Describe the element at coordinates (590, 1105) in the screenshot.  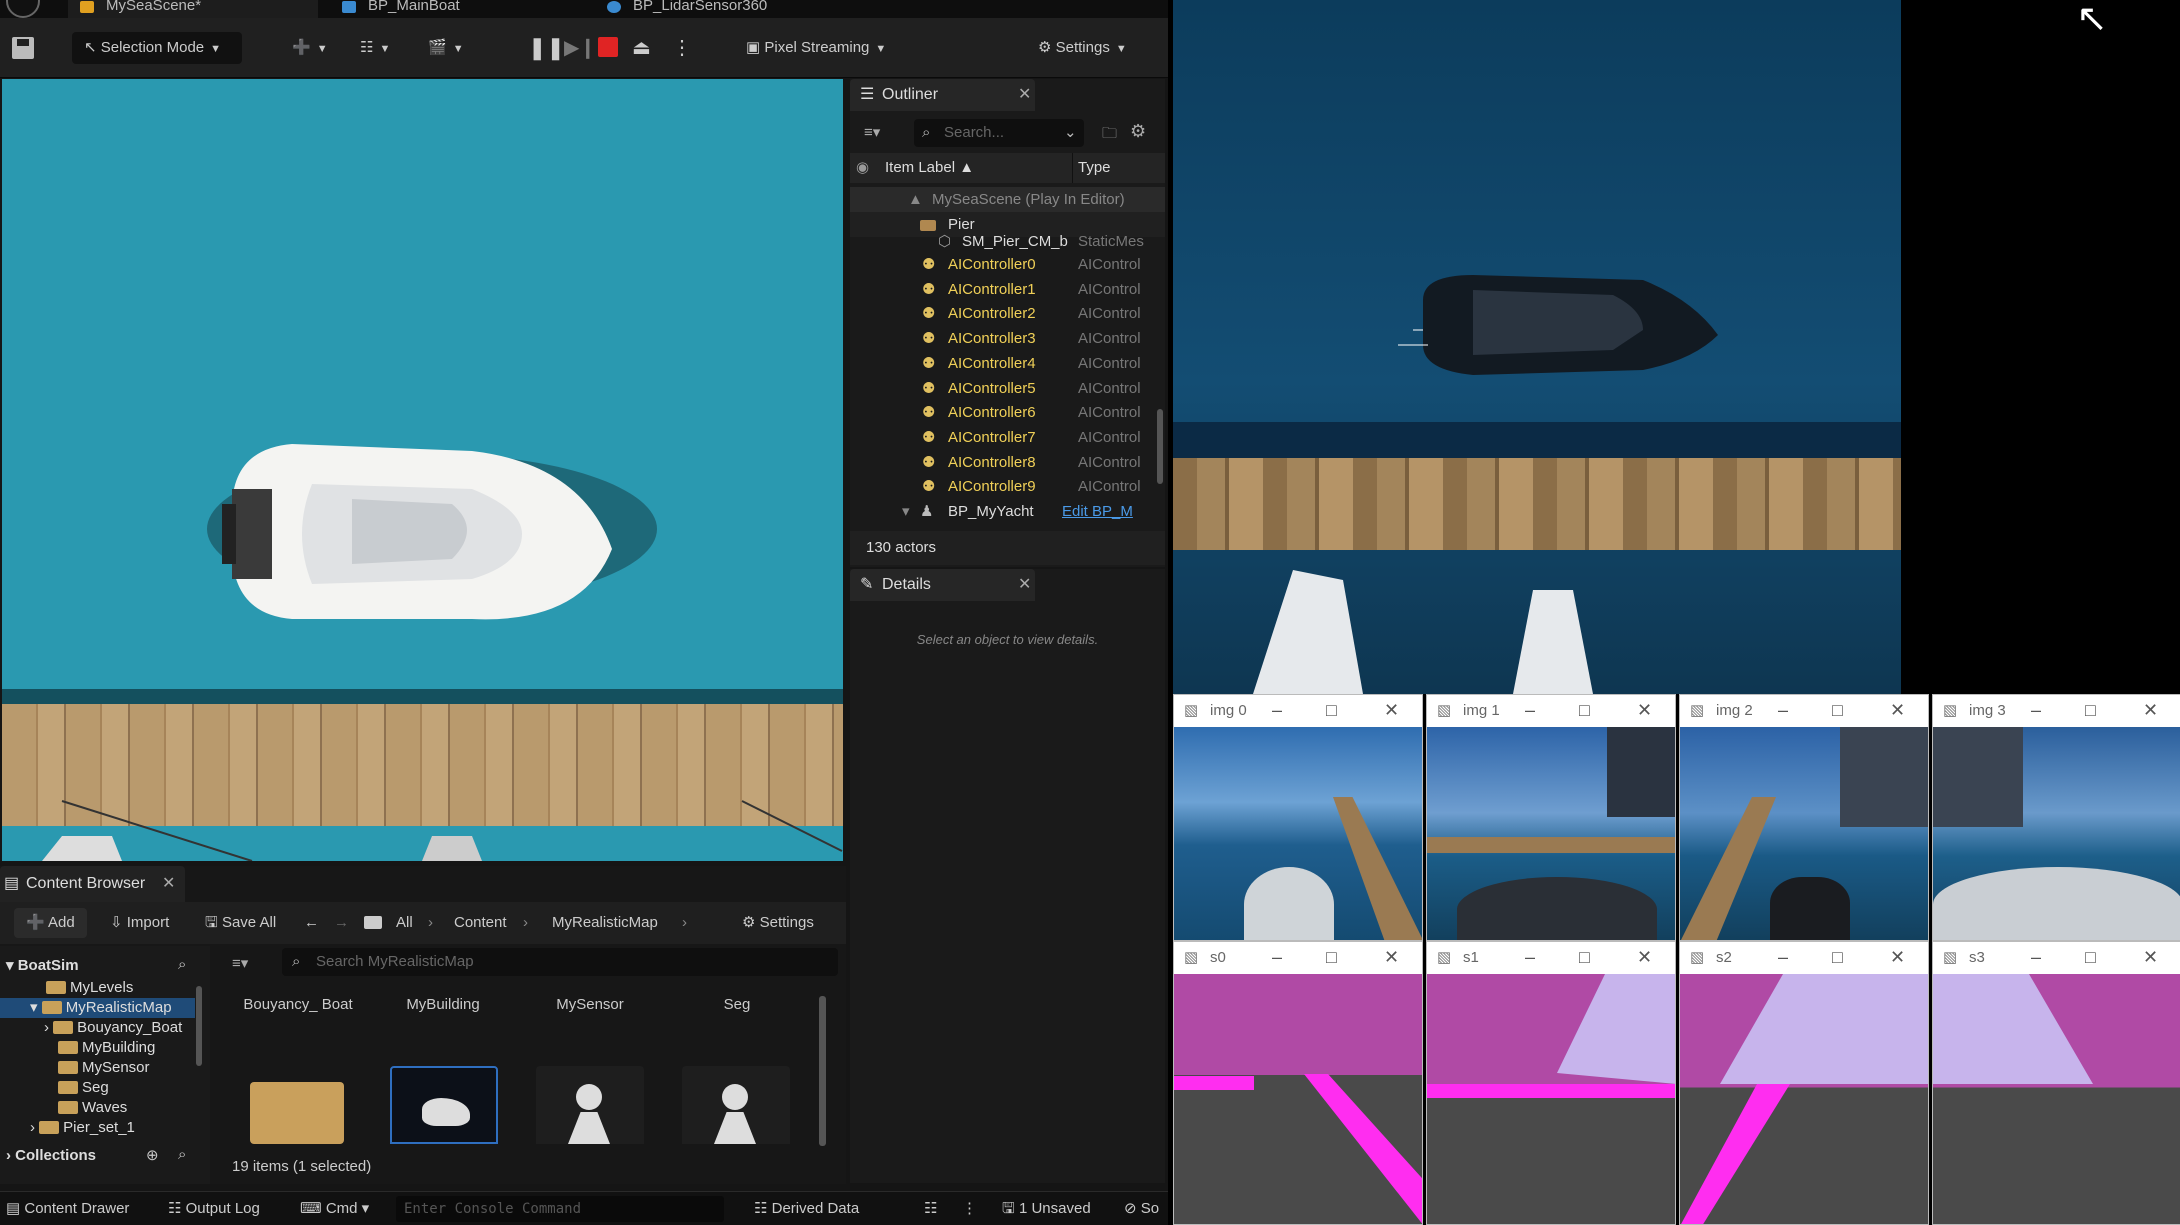
I see `asset-mysensor-tile` at that location.